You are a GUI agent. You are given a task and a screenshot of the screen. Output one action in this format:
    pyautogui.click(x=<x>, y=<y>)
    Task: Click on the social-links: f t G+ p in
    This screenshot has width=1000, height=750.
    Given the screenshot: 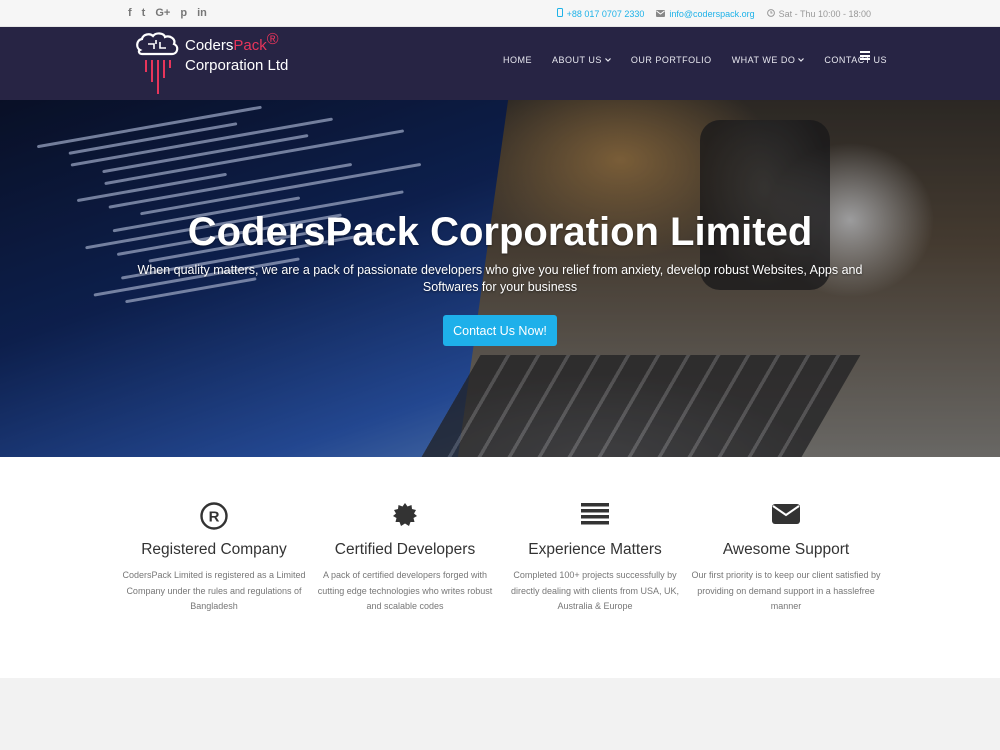 What is the action you would take?
    pyautogui.click(x=167, y=13)
    